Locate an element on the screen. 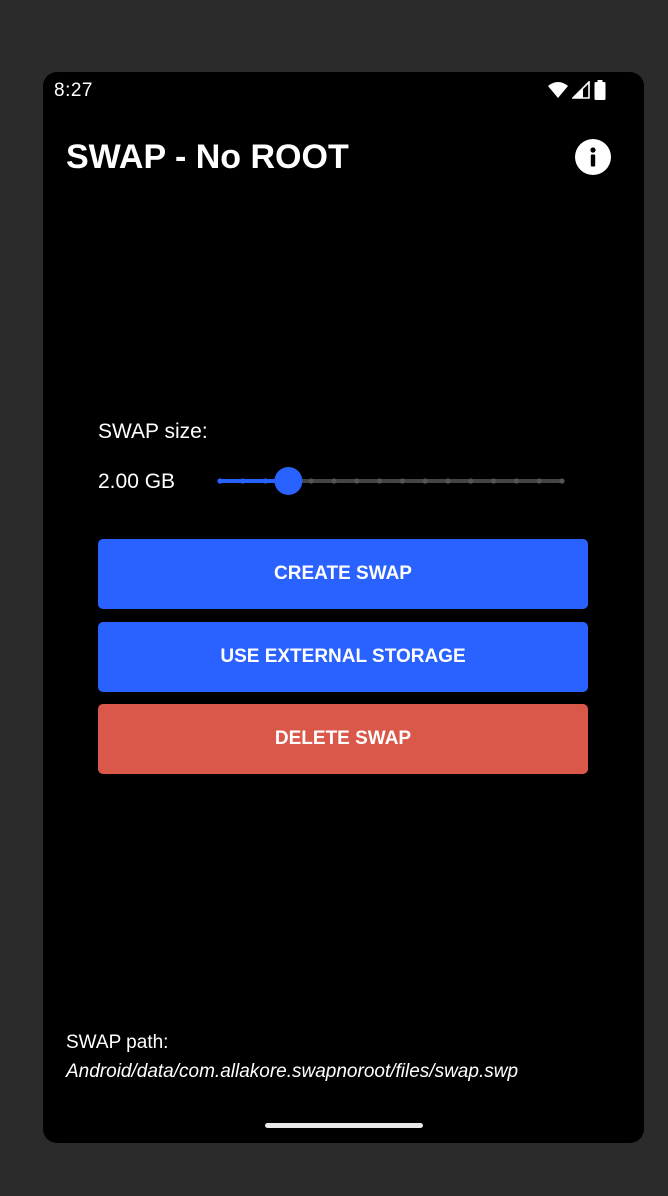  app-title: SWAP - No ROOT is located at coordinates (207, 157).